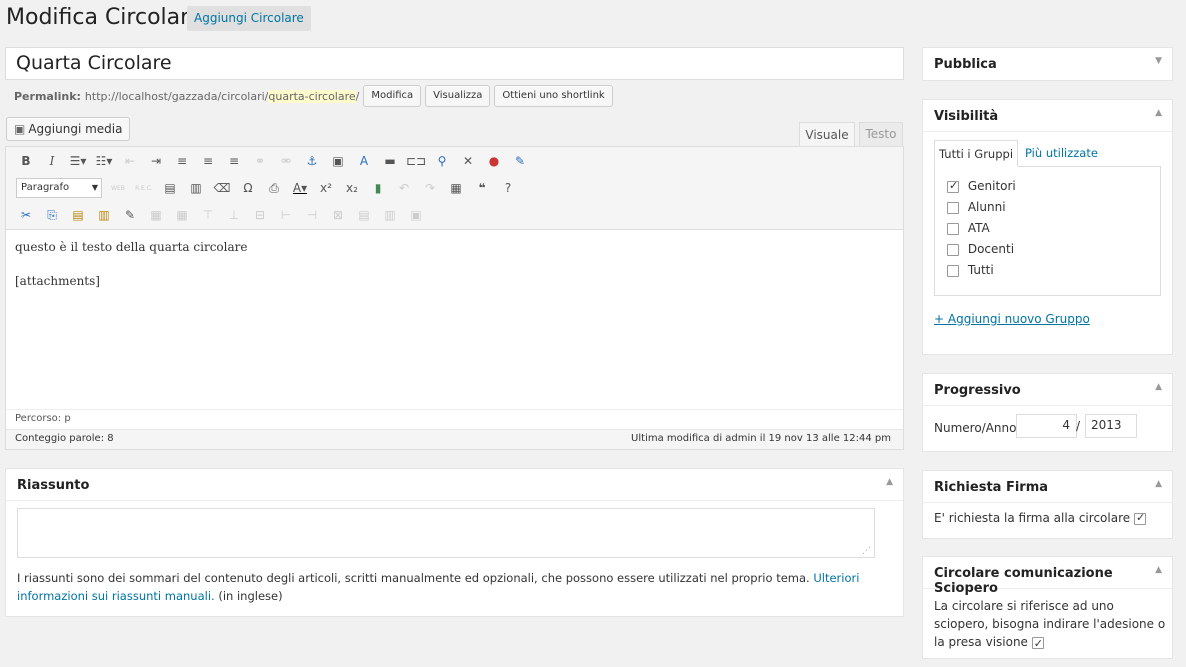  What do you see at coordinates (260, 161) in the screenshot?
I see `link-icon: ⚭` at bounding box center [260, 161].